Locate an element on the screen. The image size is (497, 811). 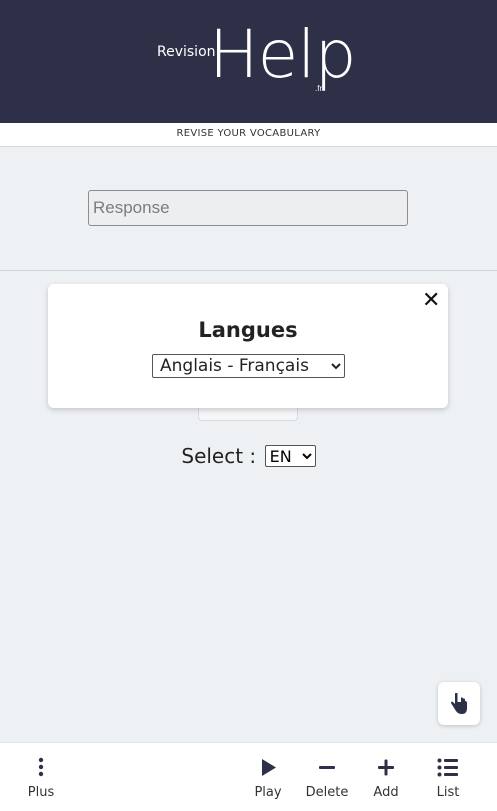
bottom-navigation: Plus Play Delete Add List is located at coordinates (248, 776).